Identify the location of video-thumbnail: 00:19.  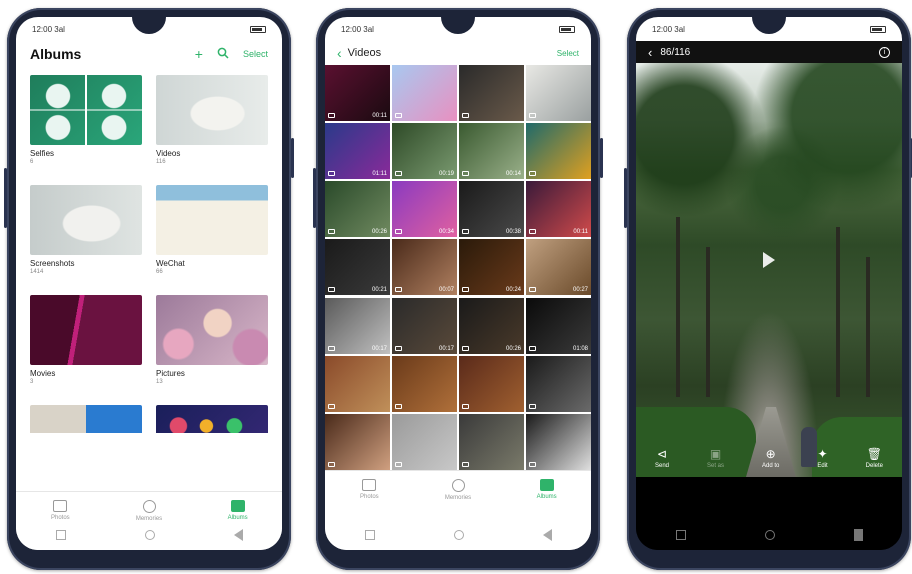
(424, 151).